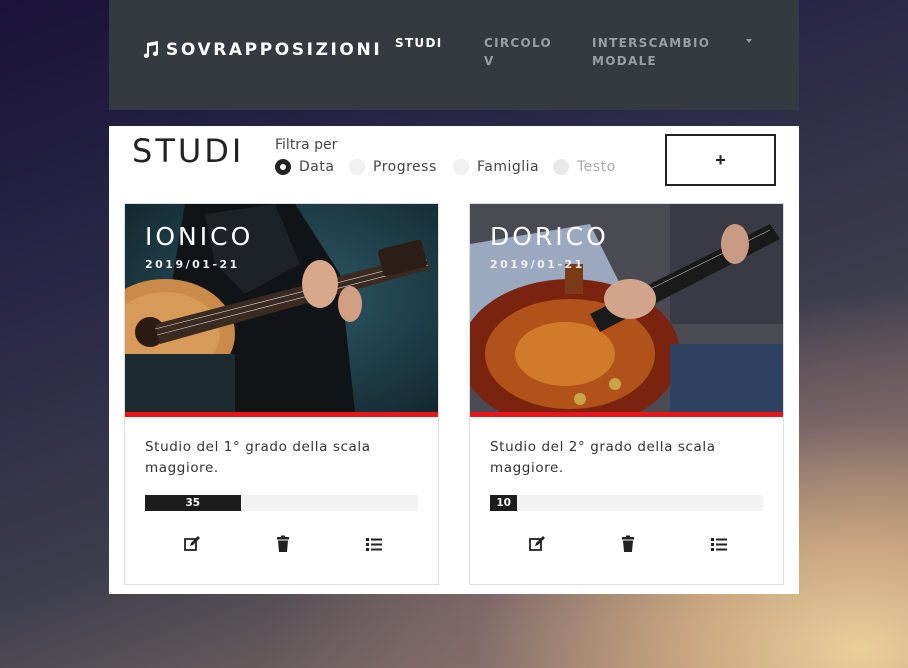 This screenshot has width=908, height=668. I want to click on filter-radio-testo: Testo, so click(584, 167).